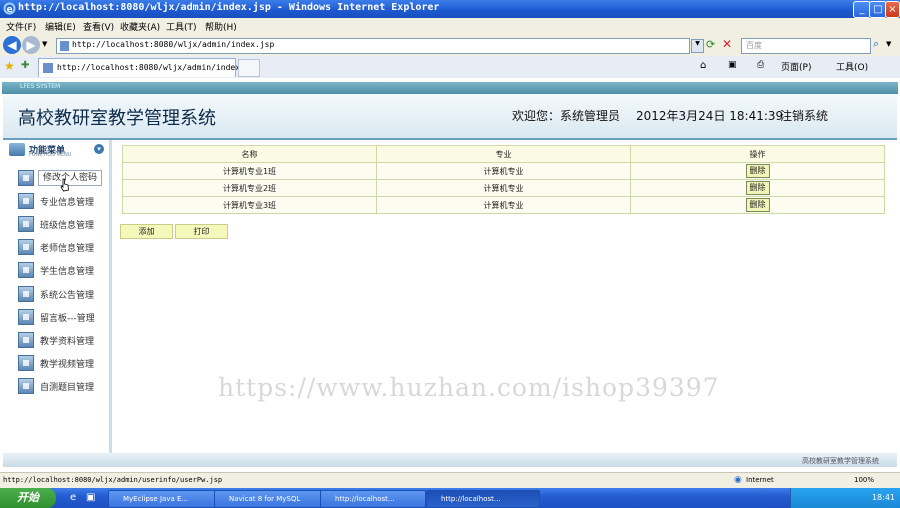 Image resolution: width=900 pixels, height=508 pixels. Describe the element at coordinates (25, 65) in the screenshot. I see `add-favorites-icon: ✚` at that location.